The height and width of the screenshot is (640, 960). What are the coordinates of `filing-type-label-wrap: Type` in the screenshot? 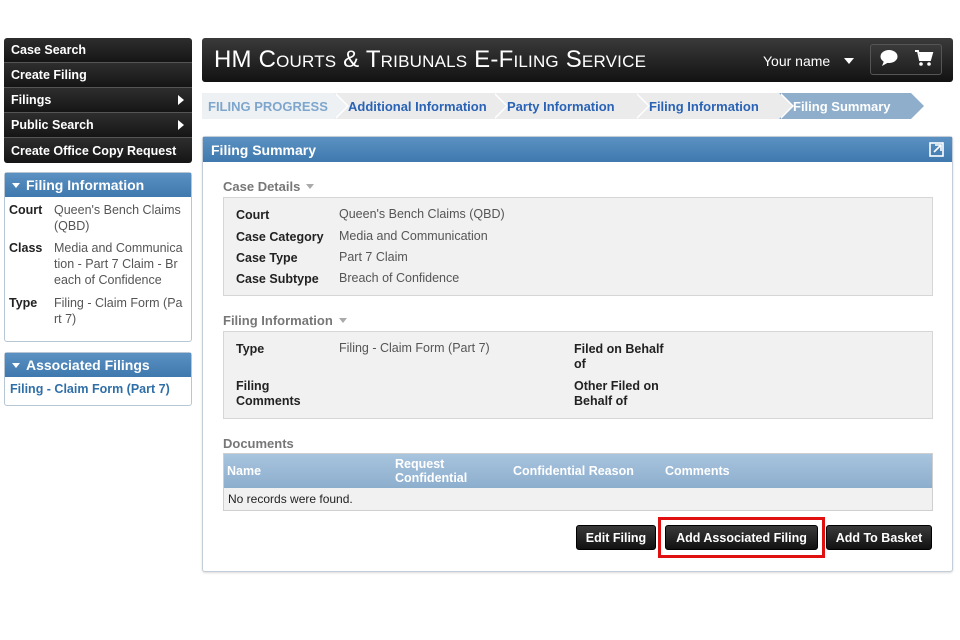 It's located at (250, 349).